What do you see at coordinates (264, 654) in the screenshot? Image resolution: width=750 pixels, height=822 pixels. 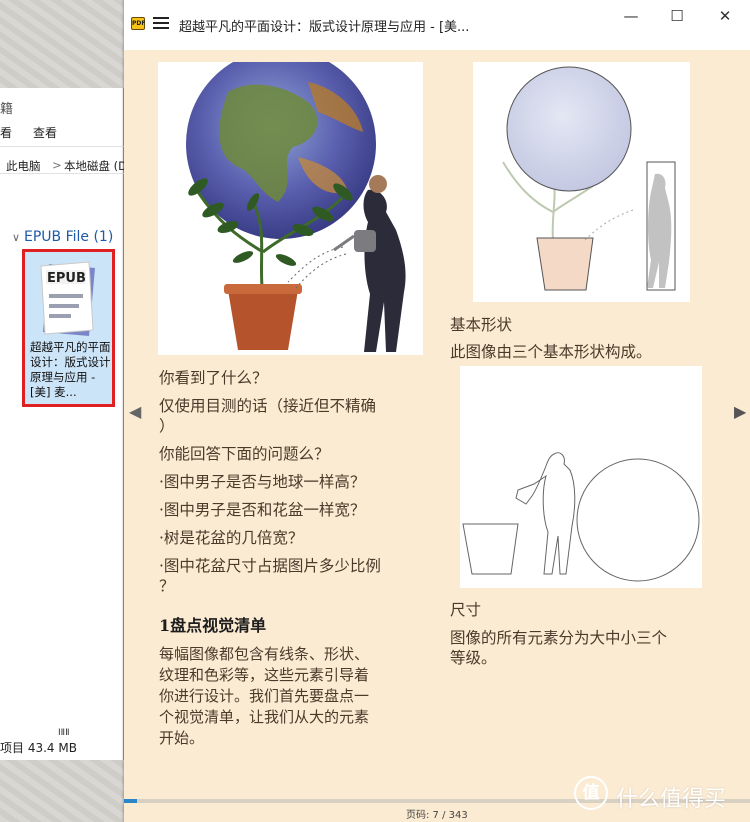 I see `body-paragraph-line: 每幅图像都包含有线条、形状、` at bounding box center [264, 654].